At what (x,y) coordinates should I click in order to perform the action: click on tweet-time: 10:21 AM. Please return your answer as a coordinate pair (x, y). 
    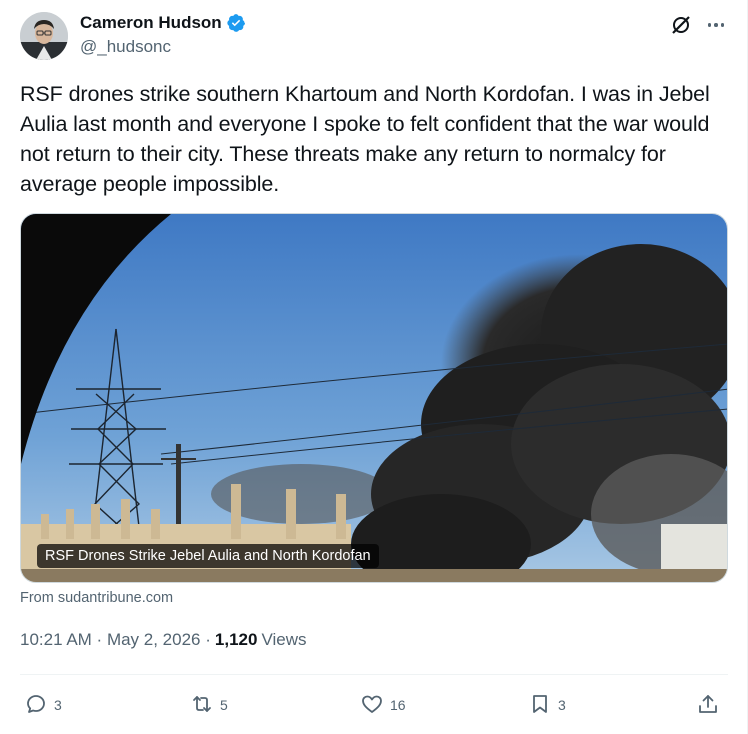
    Looking at the image, I should click on (56, 640).